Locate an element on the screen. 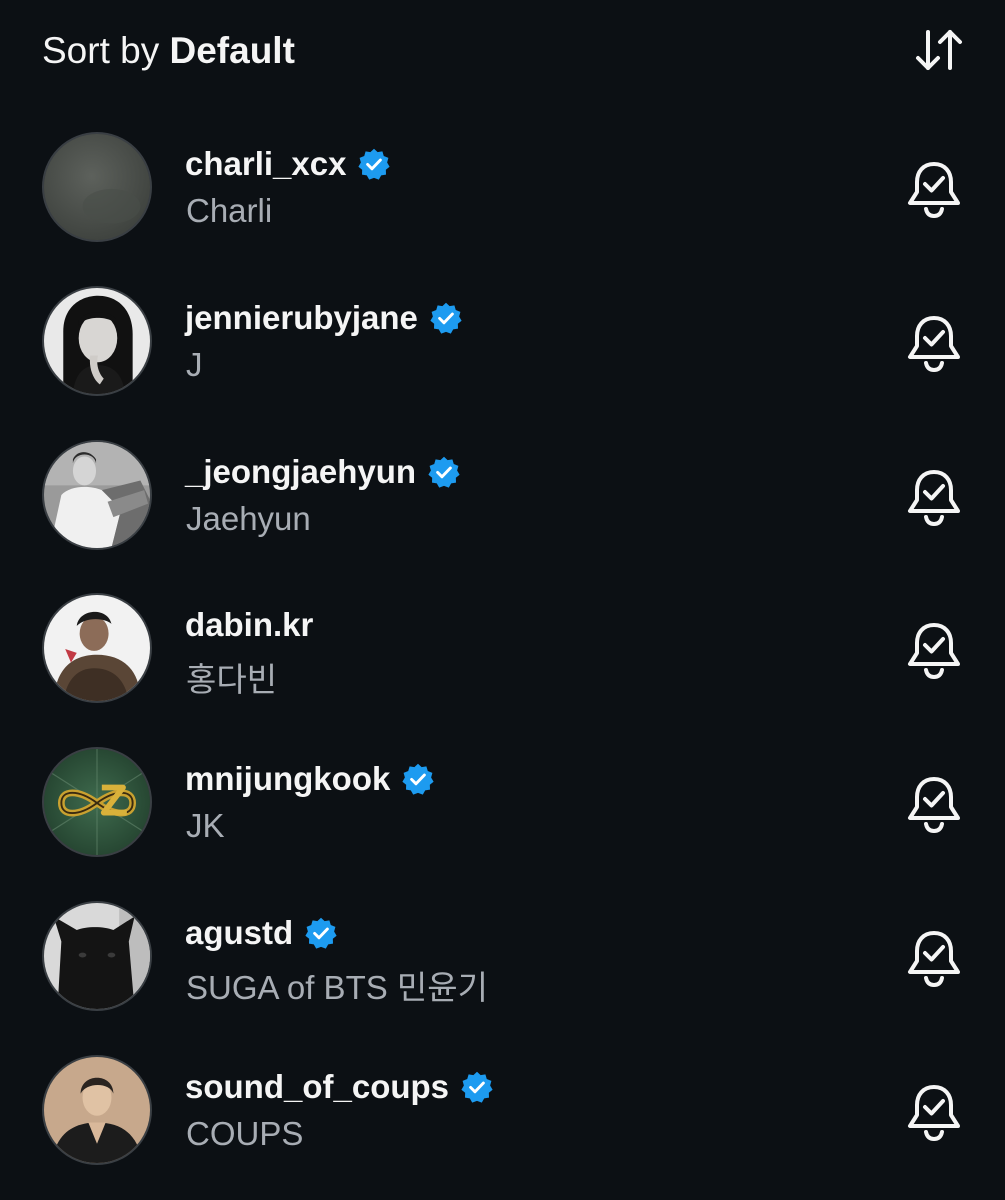 The width and height of the screenshot is (1005, 1200). profile-photo-bw-fashion is located at coordinates (97, 494).